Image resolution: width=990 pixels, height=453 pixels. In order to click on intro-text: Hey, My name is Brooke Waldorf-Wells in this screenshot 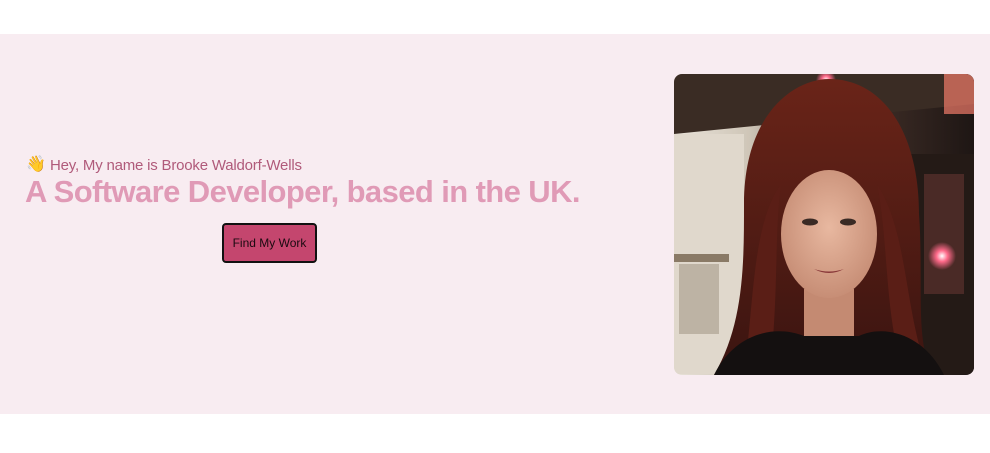, I will do `click(176, 165)`.